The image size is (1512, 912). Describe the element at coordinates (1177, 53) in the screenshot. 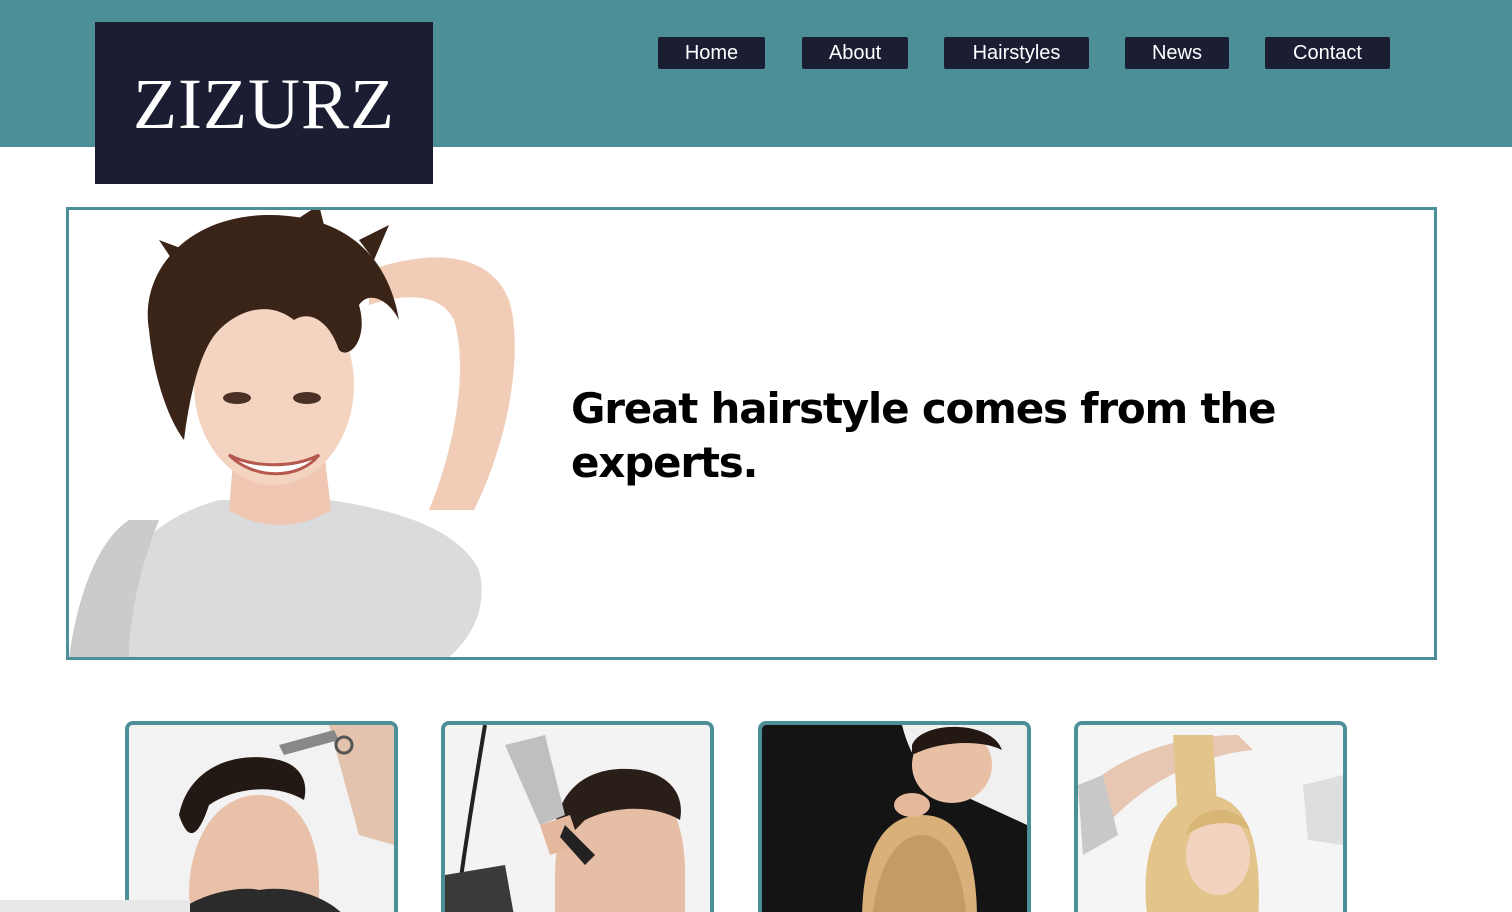

I see `nav-news-button: News` at that location.